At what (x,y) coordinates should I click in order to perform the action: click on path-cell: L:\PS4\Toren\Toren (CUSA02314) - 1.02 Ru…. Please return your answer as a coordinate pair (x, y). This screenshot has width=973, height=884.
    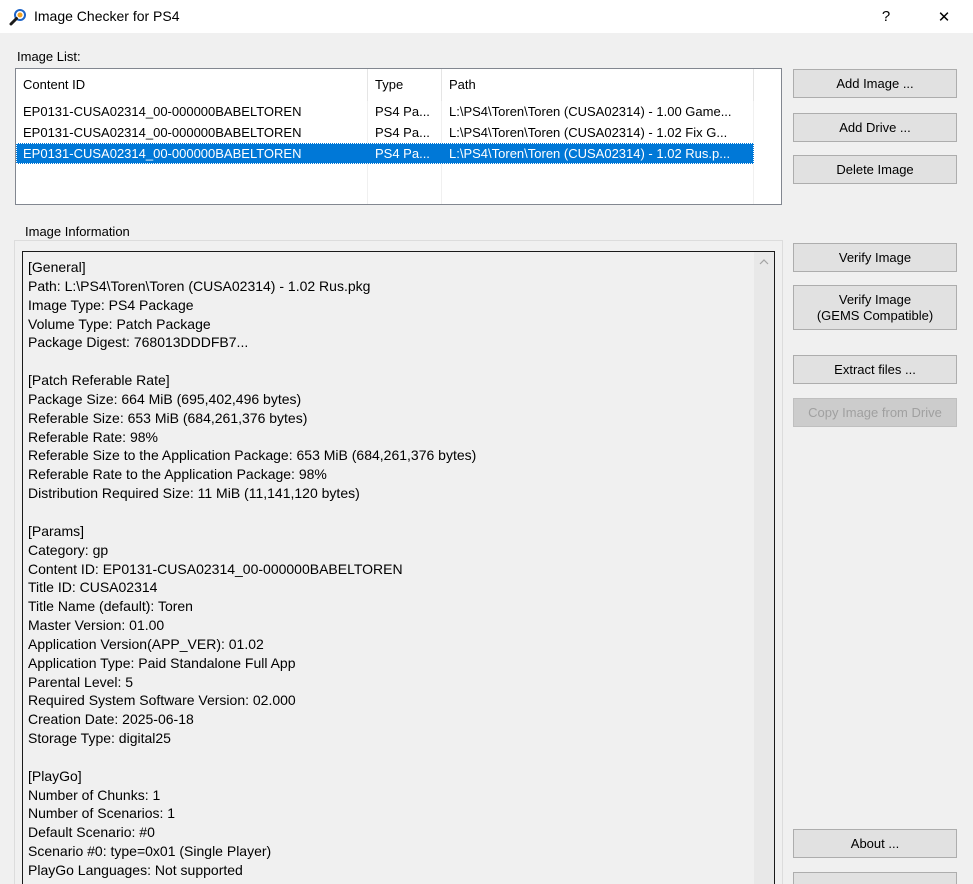
    Looking at the image, I should click on (590, 153).